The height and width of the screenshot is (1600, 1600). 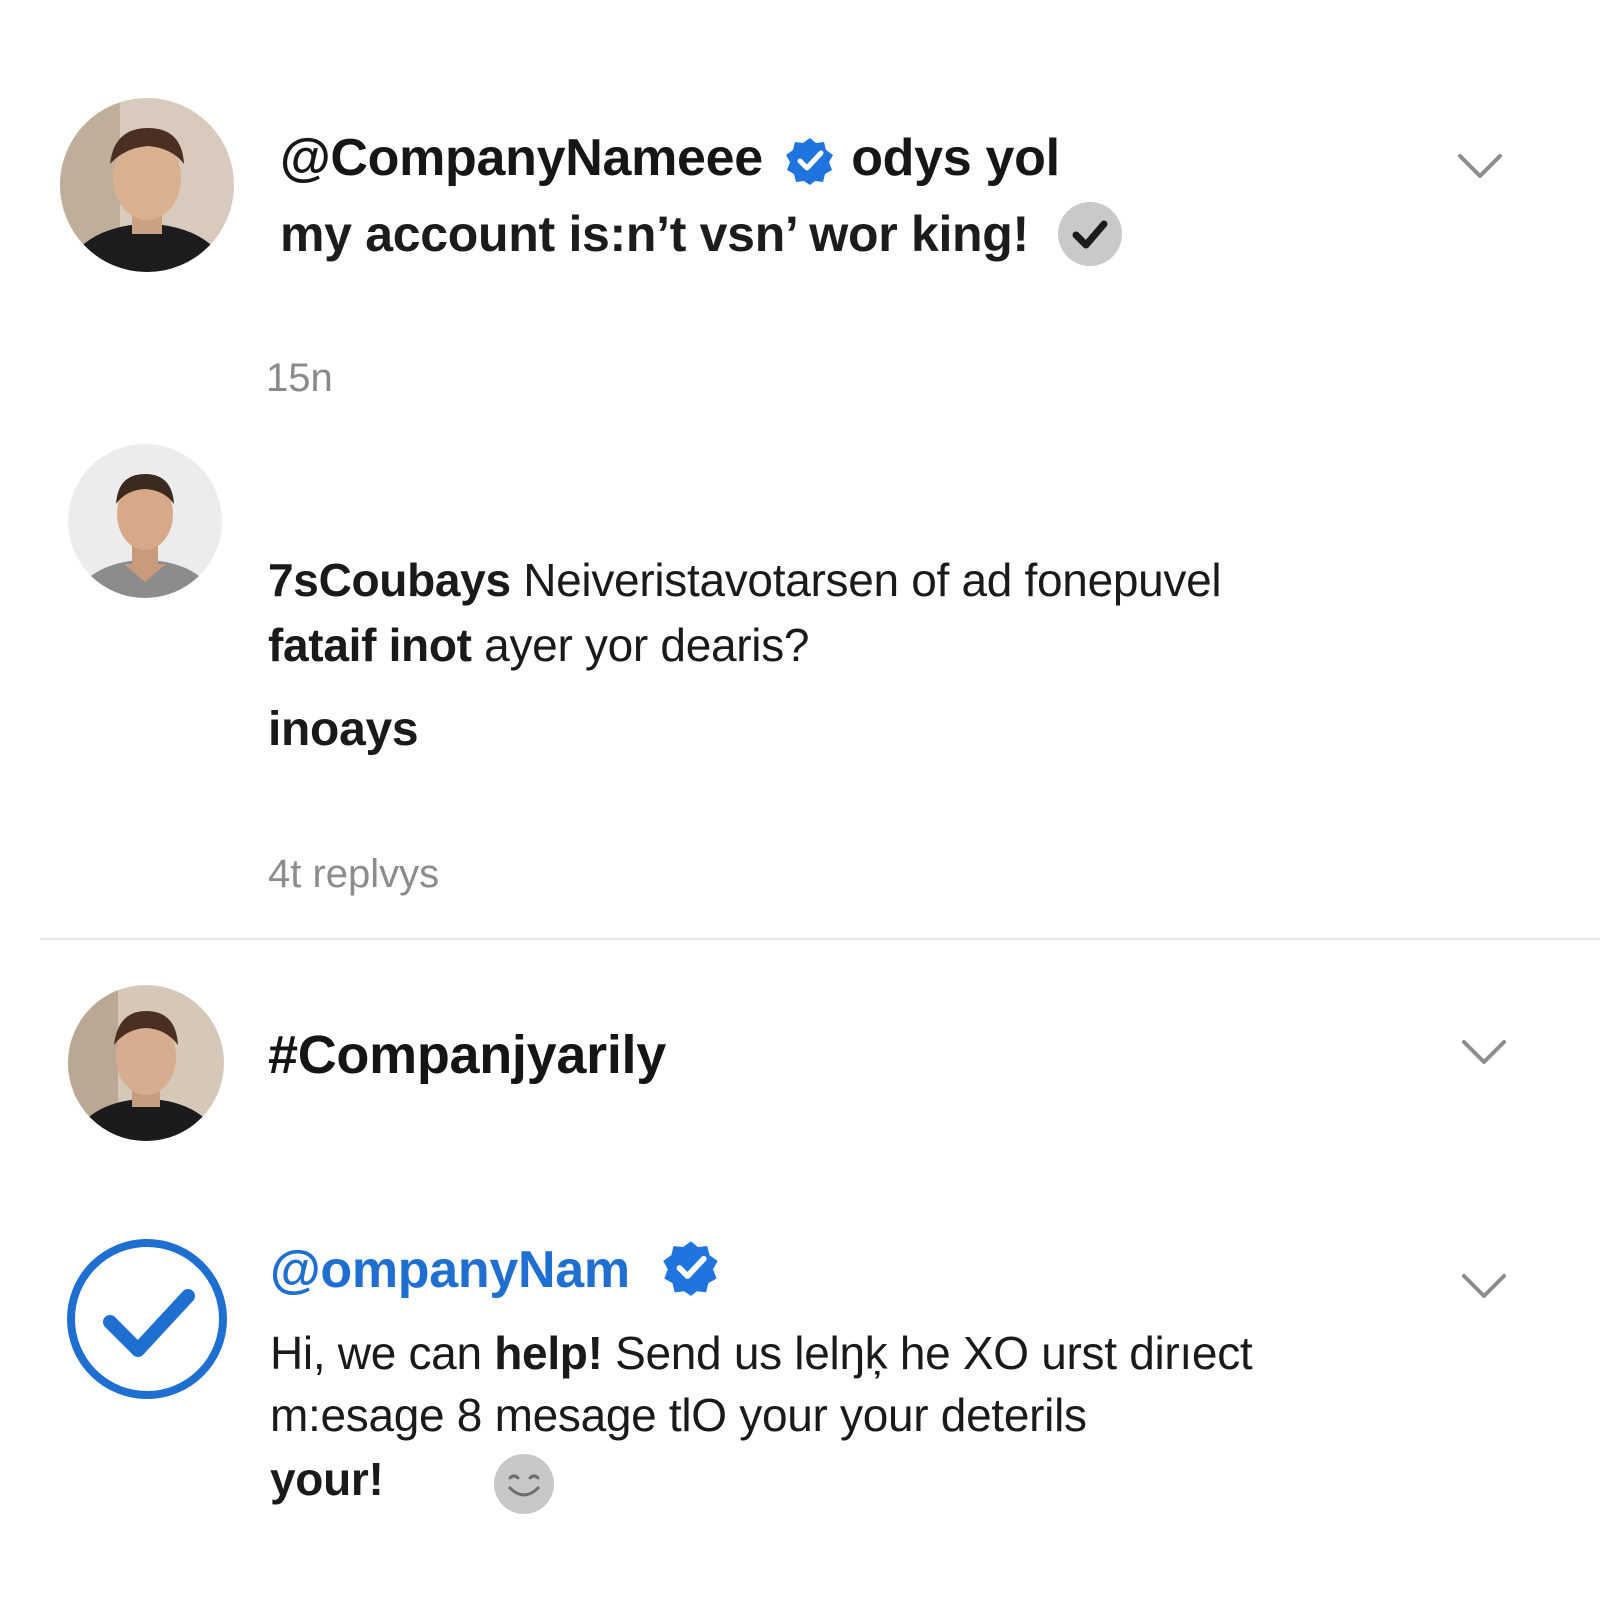 I want to click on reply-header: @ompanyNam, so click(x=495, y=1270).